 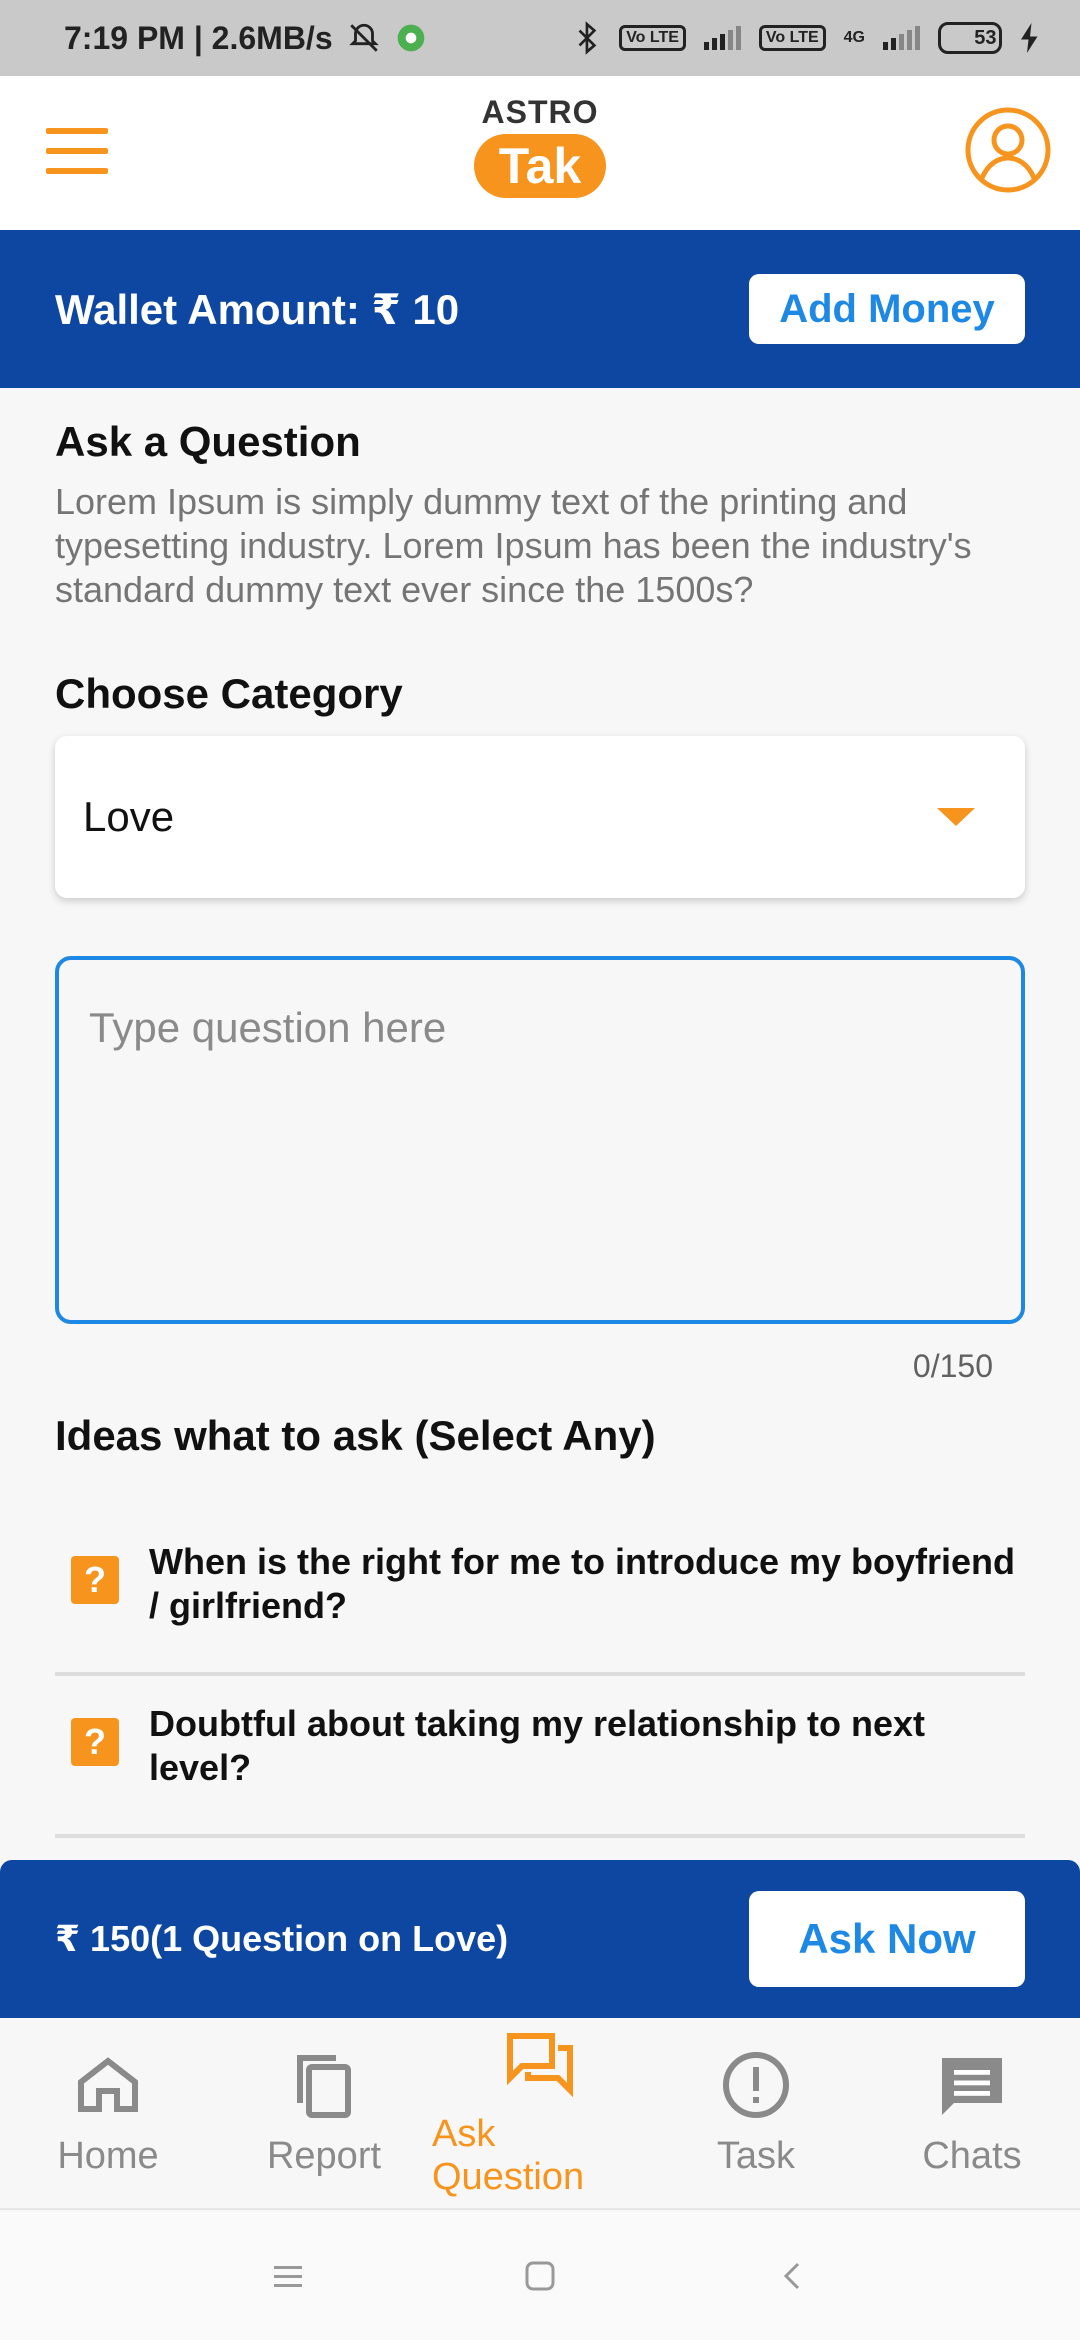 I want to click on charging-icon, so click(x=1029, y=38).